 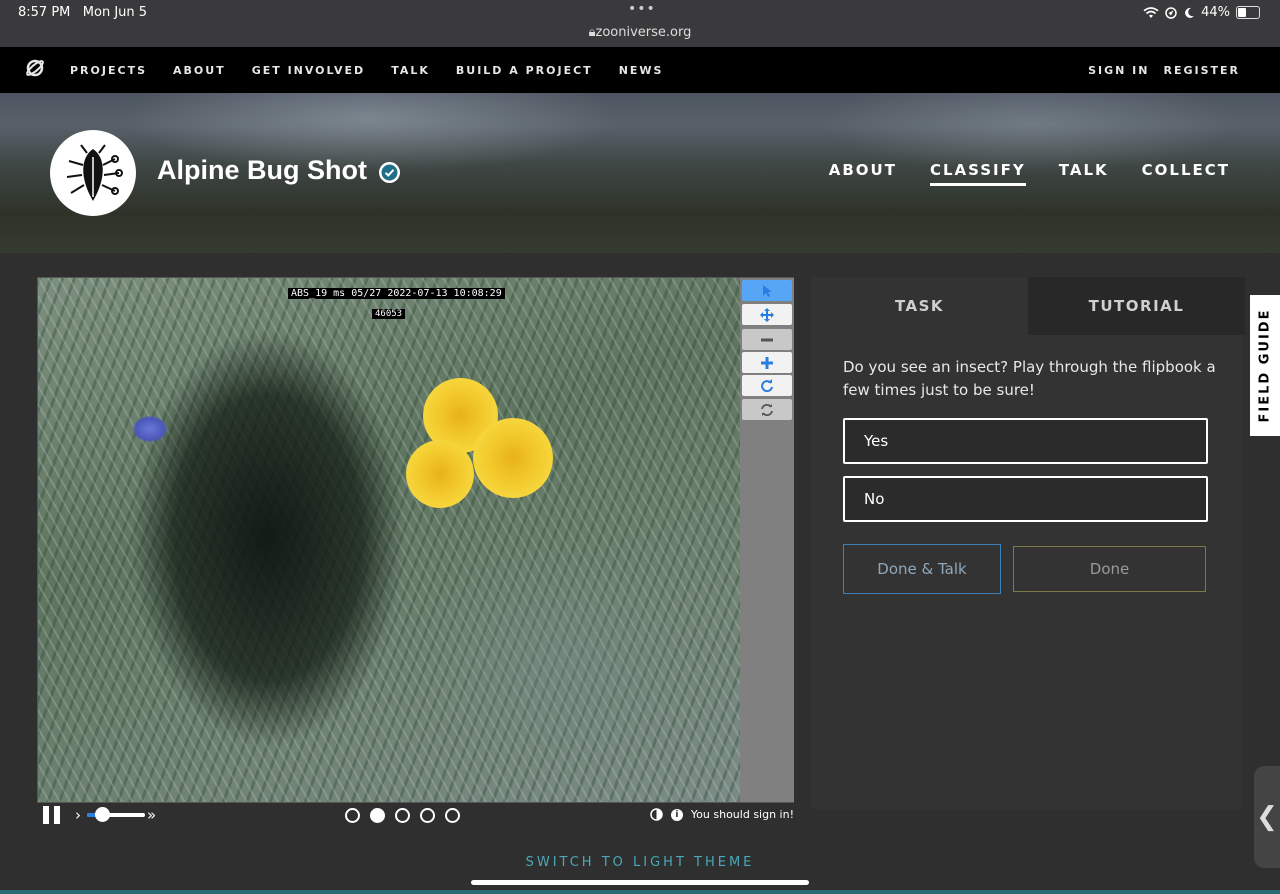 What do you see at coordinates (863, 173) in the screenshot?
I see `project-nav-about: ABOUT` at bounding box center [863, 173].